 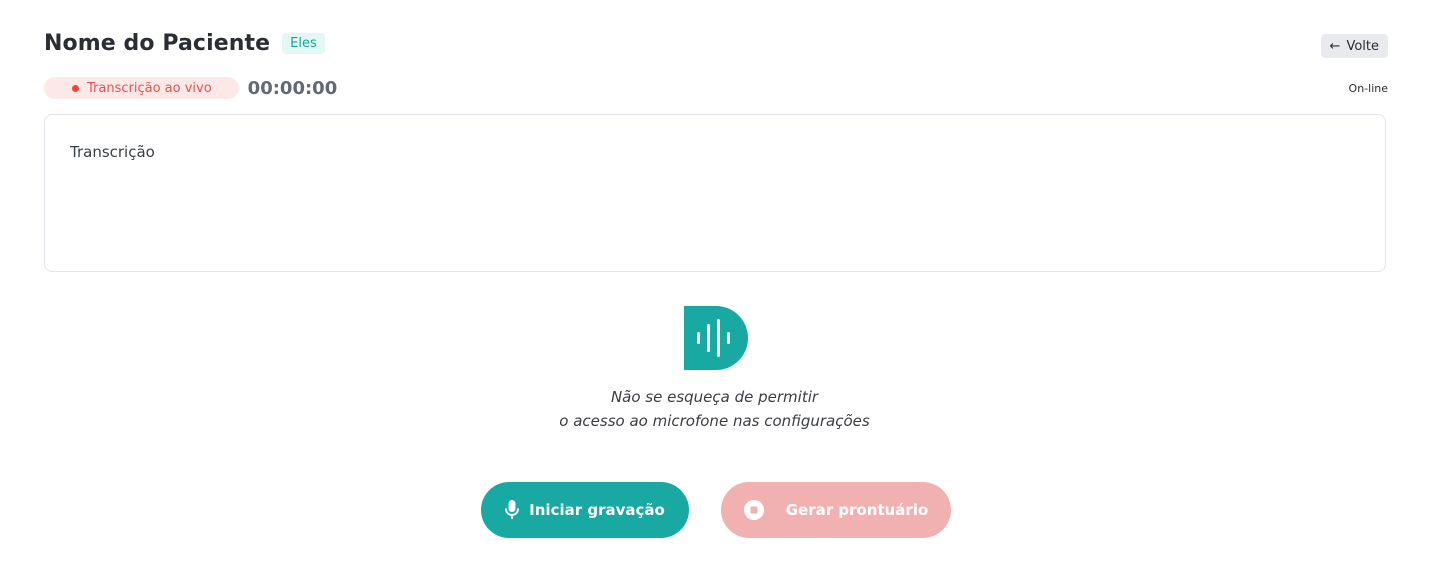 What do you see at coordinates (716, 338) in the screenshot?
I see `audio-wave-logo-icon` at bounding box center [716, 338].